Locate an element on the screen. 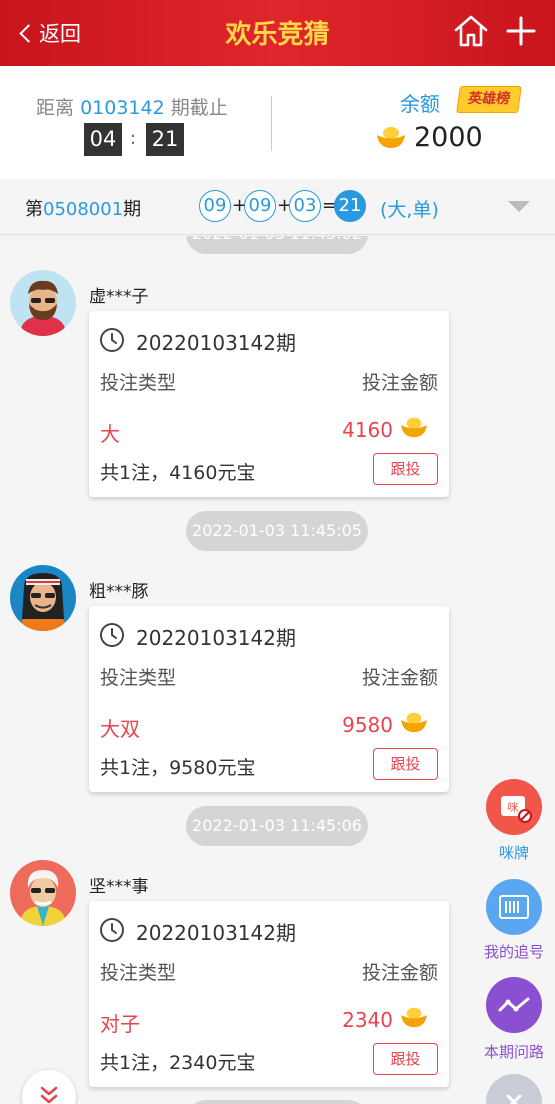 The image size is (555, 1104). trend-icon is located at coordinates (514, 1004).